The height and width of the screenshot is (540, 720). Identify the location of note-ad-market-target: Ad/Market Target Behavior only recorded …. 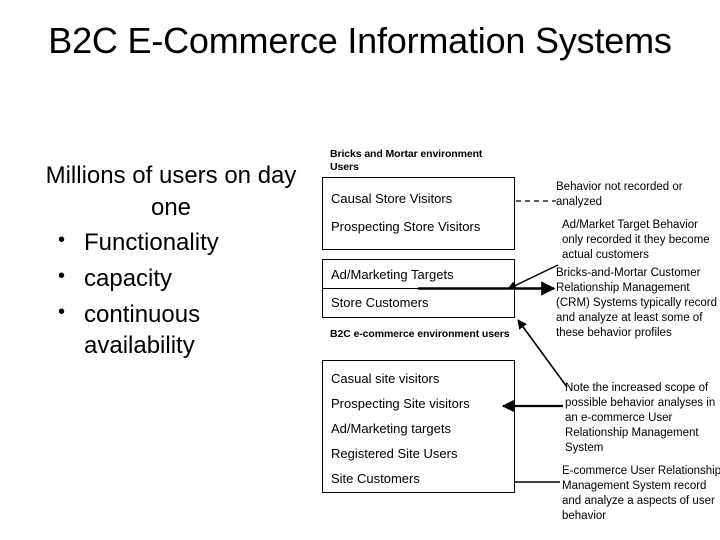
(636, 240).